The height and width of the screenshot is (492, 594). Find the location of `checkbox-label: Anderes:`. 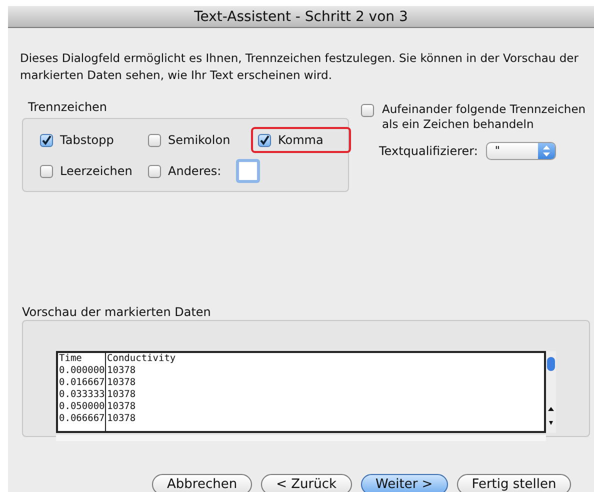

checkbox-label: Anderes: is located at coordinates (195, 171).